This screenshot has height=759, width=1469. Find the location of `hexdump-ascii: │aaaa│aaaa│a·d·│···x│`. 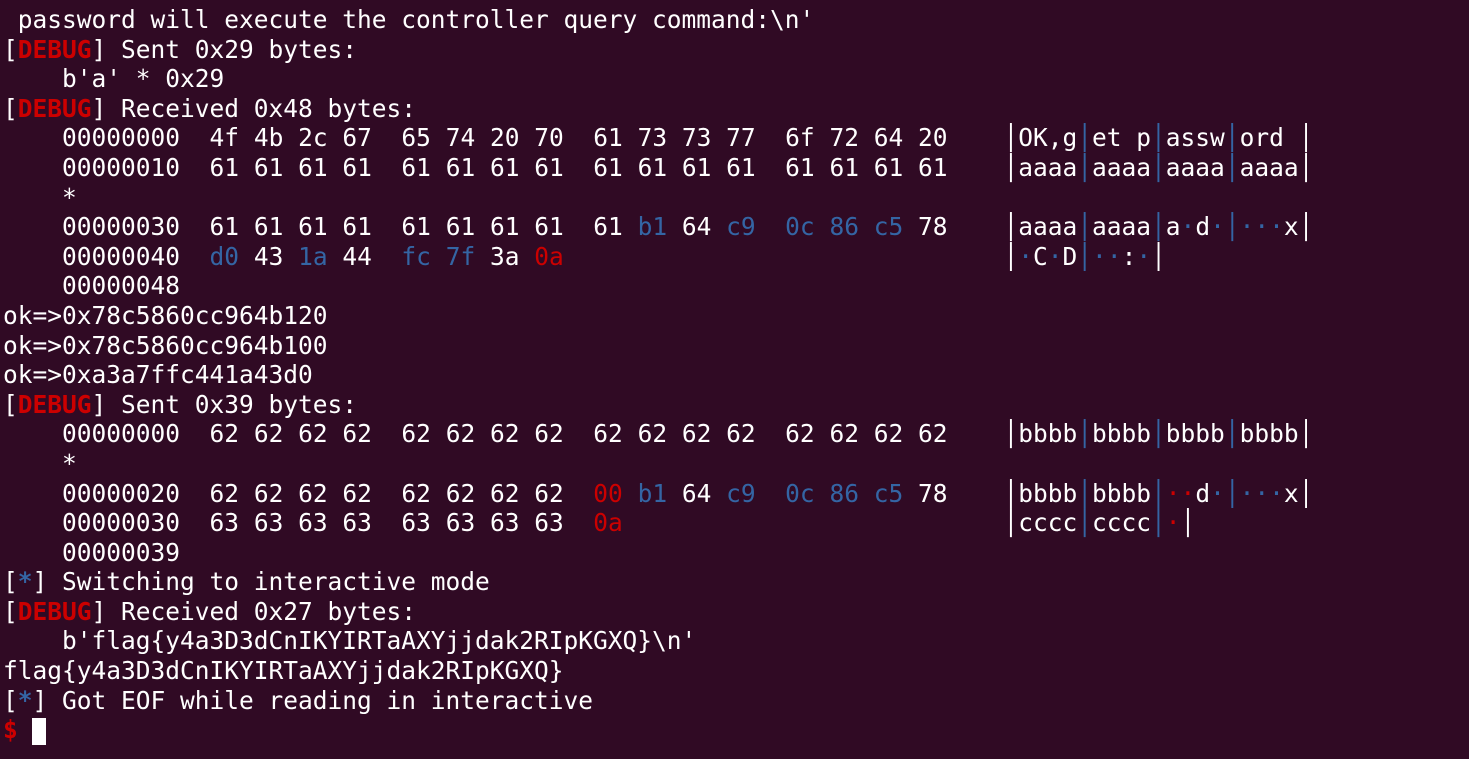

hexdump-ascii: │aaaa│aaaa│a·d·│···x│ is located at coordinates (1158, 226).